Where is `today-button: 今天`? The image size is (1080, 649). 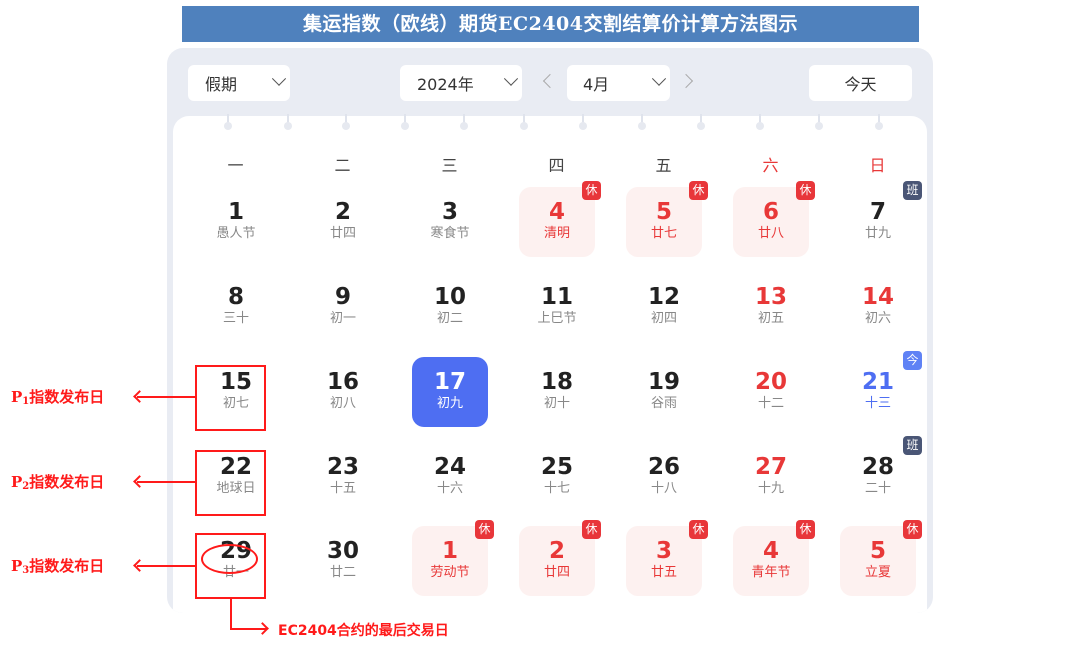
today-button: 今天 is located at coordinates (860, 83).